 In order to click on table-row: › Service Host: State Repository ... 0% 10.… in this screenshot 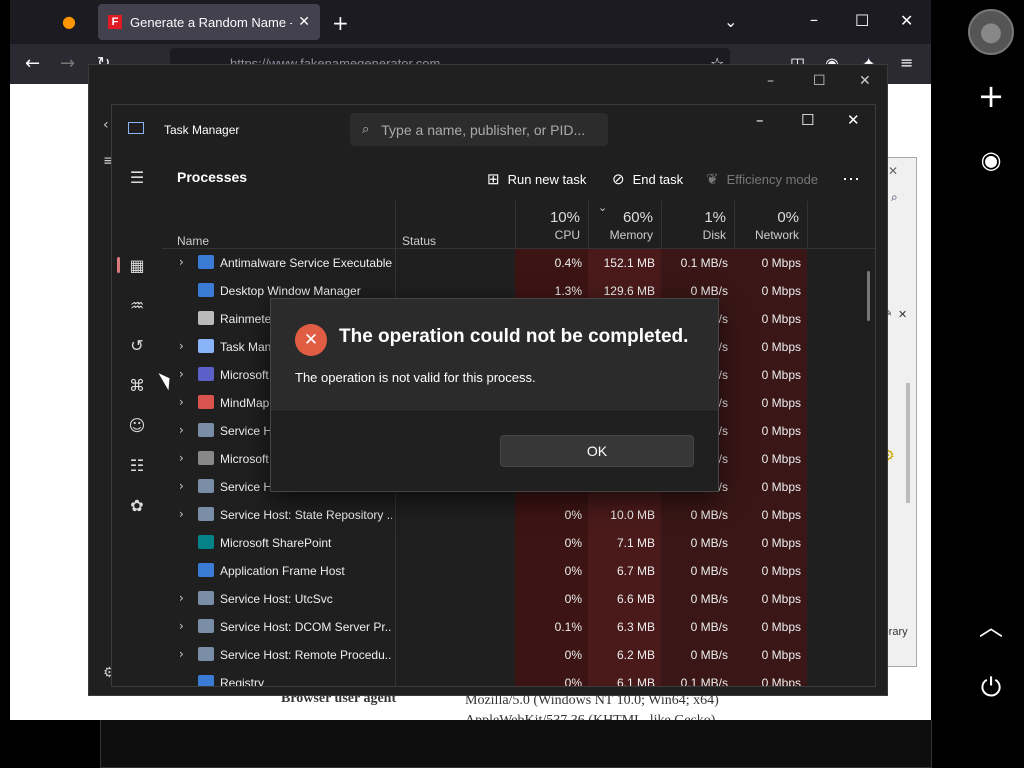, I will do `click(518, 515)`.